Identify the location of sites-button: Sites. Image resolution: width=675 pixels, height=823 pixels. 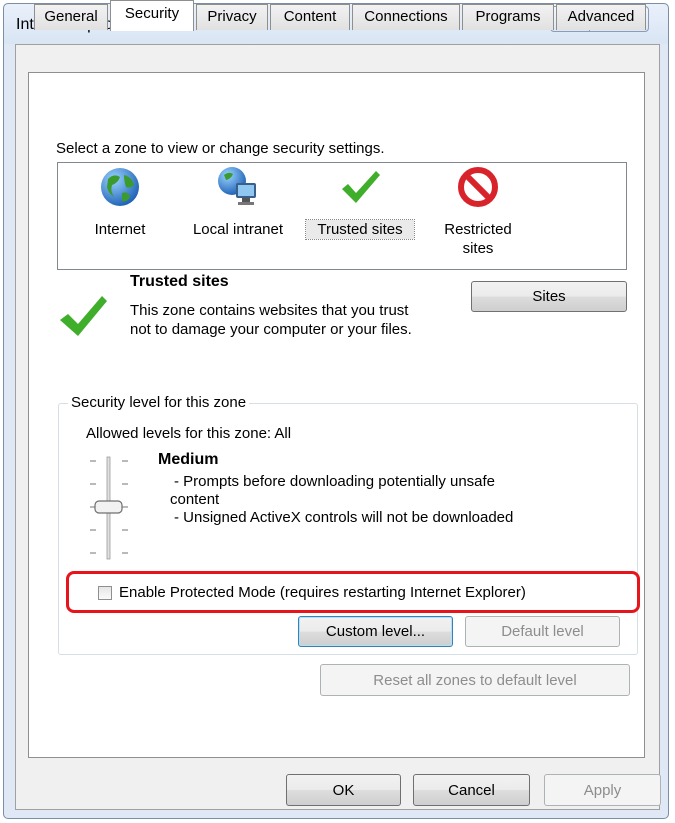
(549, 296).